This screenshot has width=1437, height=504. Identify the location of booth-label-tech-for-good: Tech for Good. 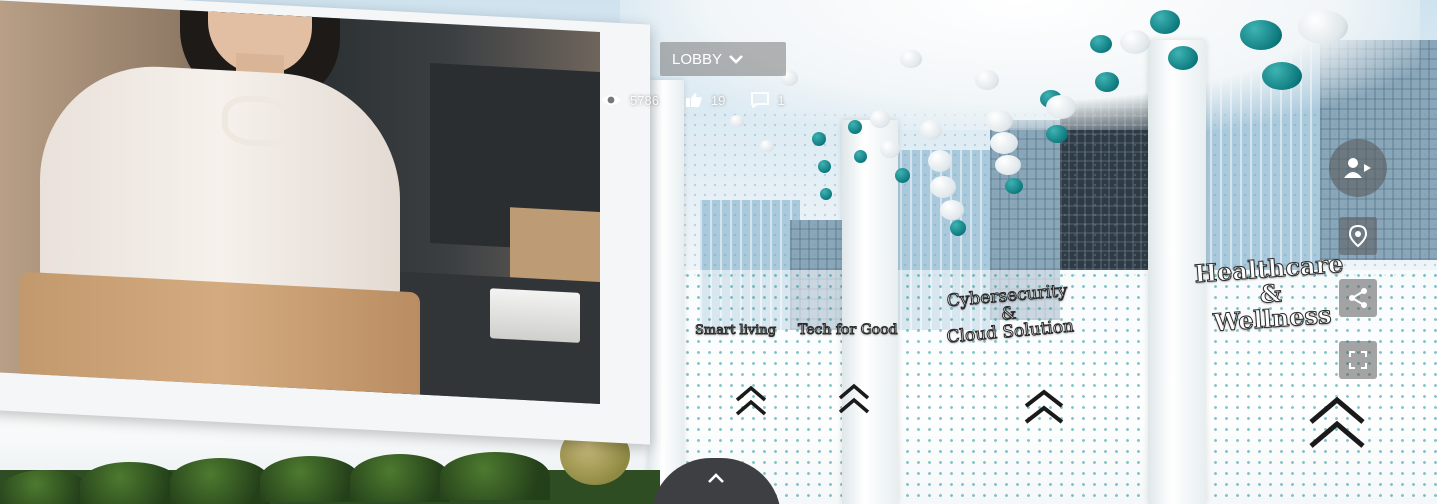
(848, 330).